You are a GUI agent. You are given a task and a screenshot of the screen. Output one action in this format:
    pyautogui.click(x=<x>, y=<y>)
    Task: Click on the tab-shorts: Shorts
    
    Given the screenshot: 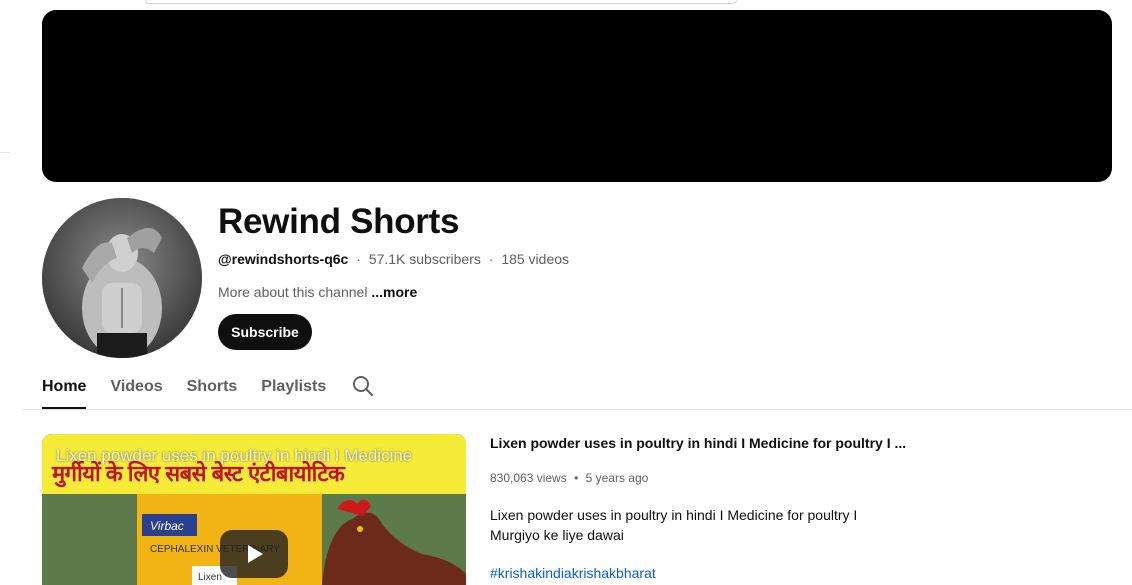 What is the action you would take?
    pyautogui.click(x=212, y=386)
    